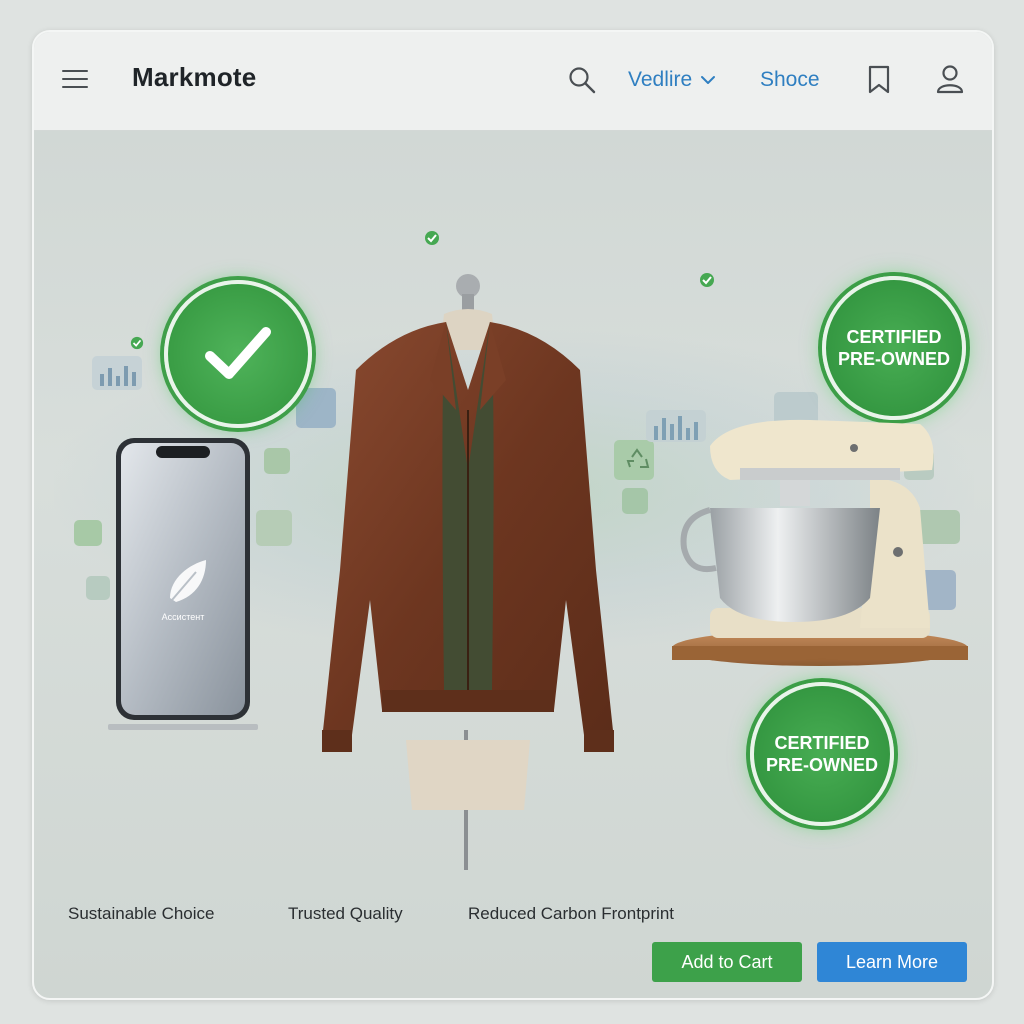 The height and width of the screenshot is (1024, 1024). What do you see at coordinates (194, 77) in the screenshot?
I see `brand-logo-text: Markmote` at bounding box center [194, 77].